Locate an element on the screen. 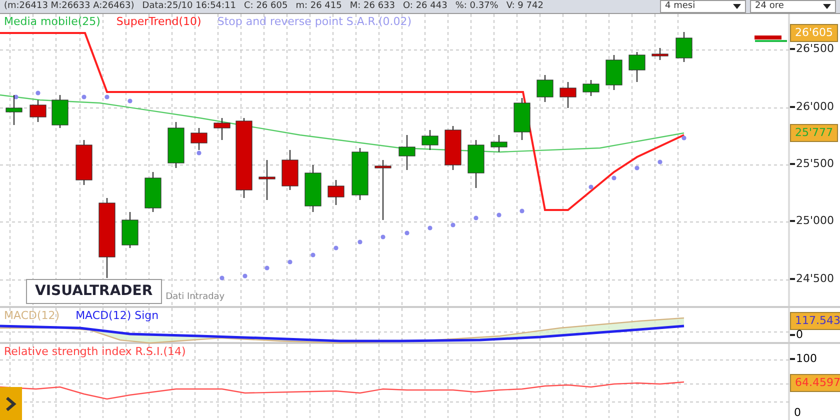  period-select: 4 mesi is located at coordinates (703, 6).